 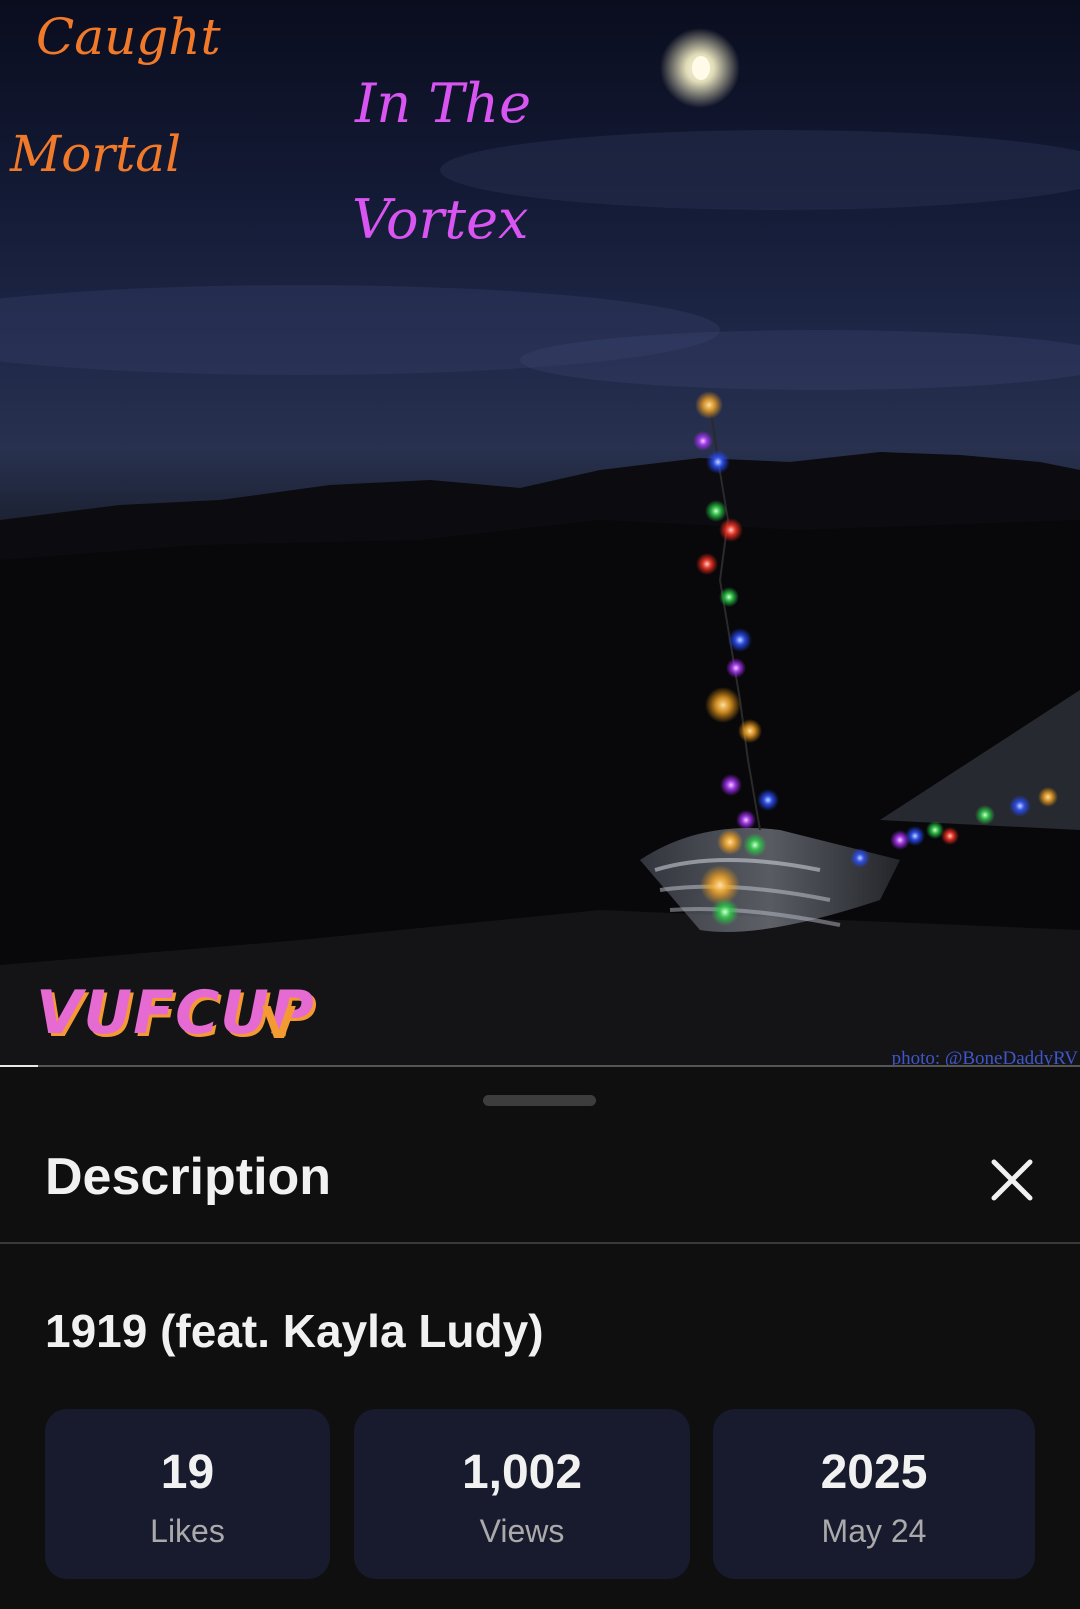 What do you see at coordinates (539, 1100) in the screenshot?
I see `sheet-drag-handle` at bounding box center [539, 1100].